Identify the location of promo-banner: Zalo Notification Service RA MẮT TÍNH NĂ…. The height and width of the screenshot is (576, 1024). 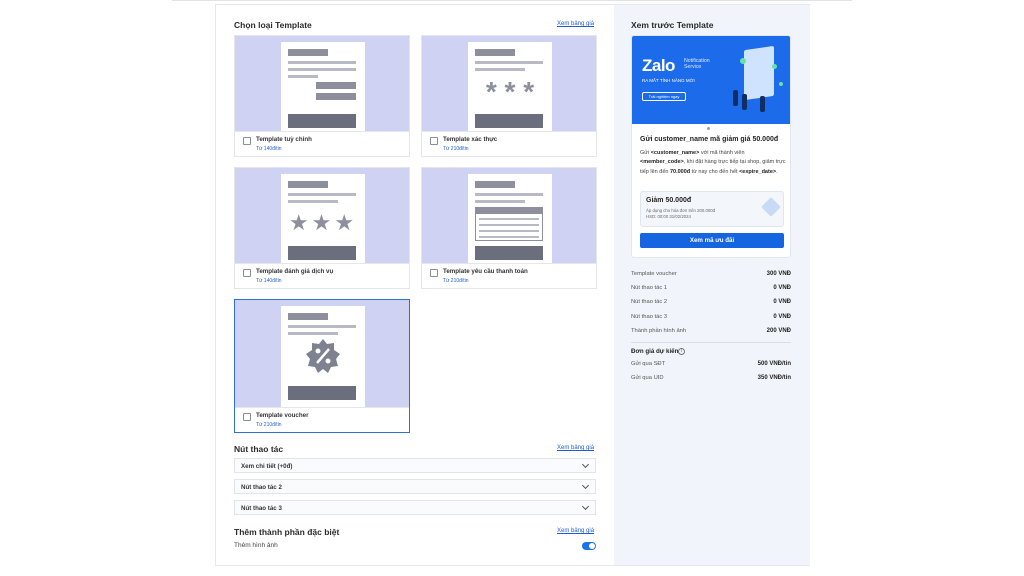
(711, 80).